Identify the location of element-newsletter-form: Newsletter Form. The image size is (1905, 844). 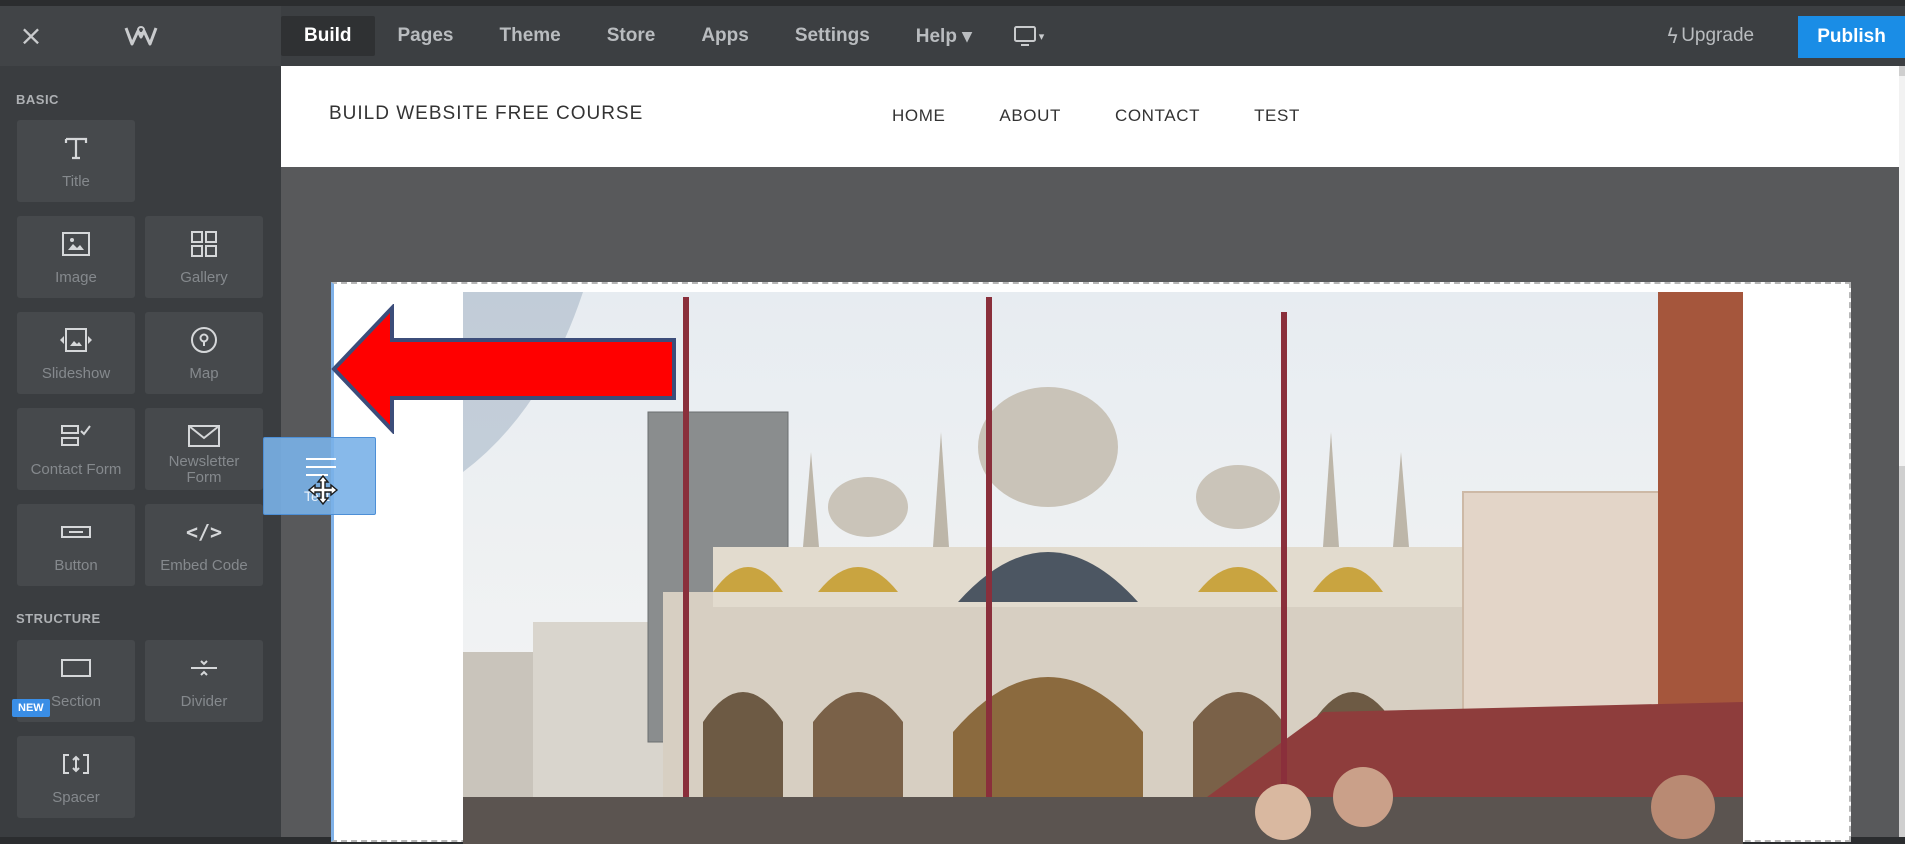
(204, 449).